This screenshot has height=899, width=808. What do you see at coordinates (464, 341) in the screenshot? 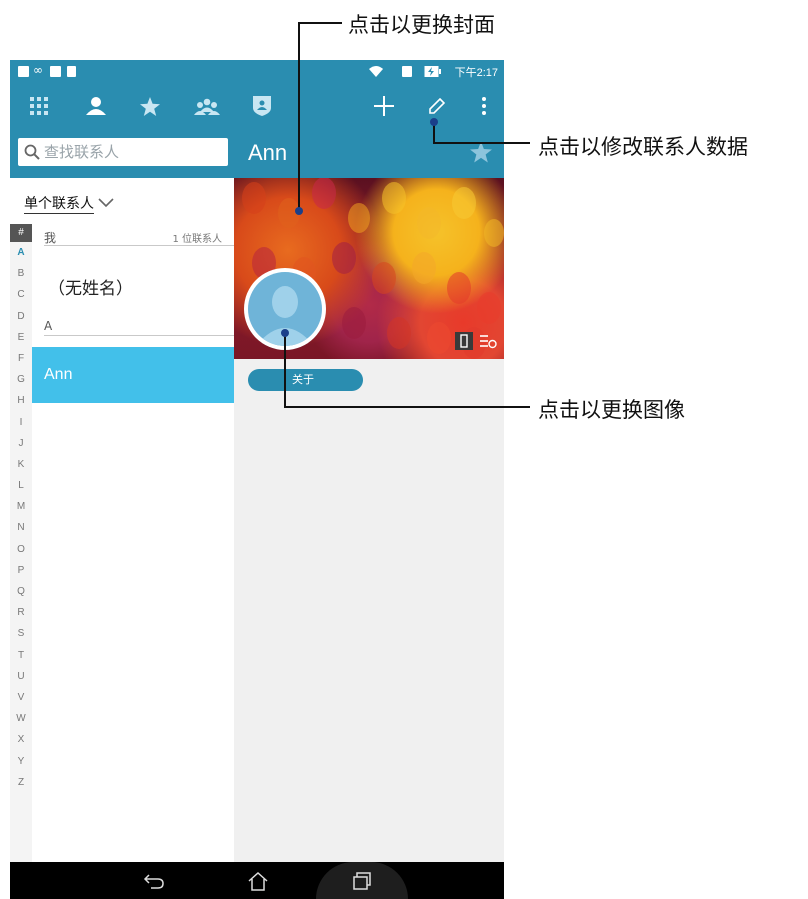
I see `phone-icon` at bounding box center [464, 341].